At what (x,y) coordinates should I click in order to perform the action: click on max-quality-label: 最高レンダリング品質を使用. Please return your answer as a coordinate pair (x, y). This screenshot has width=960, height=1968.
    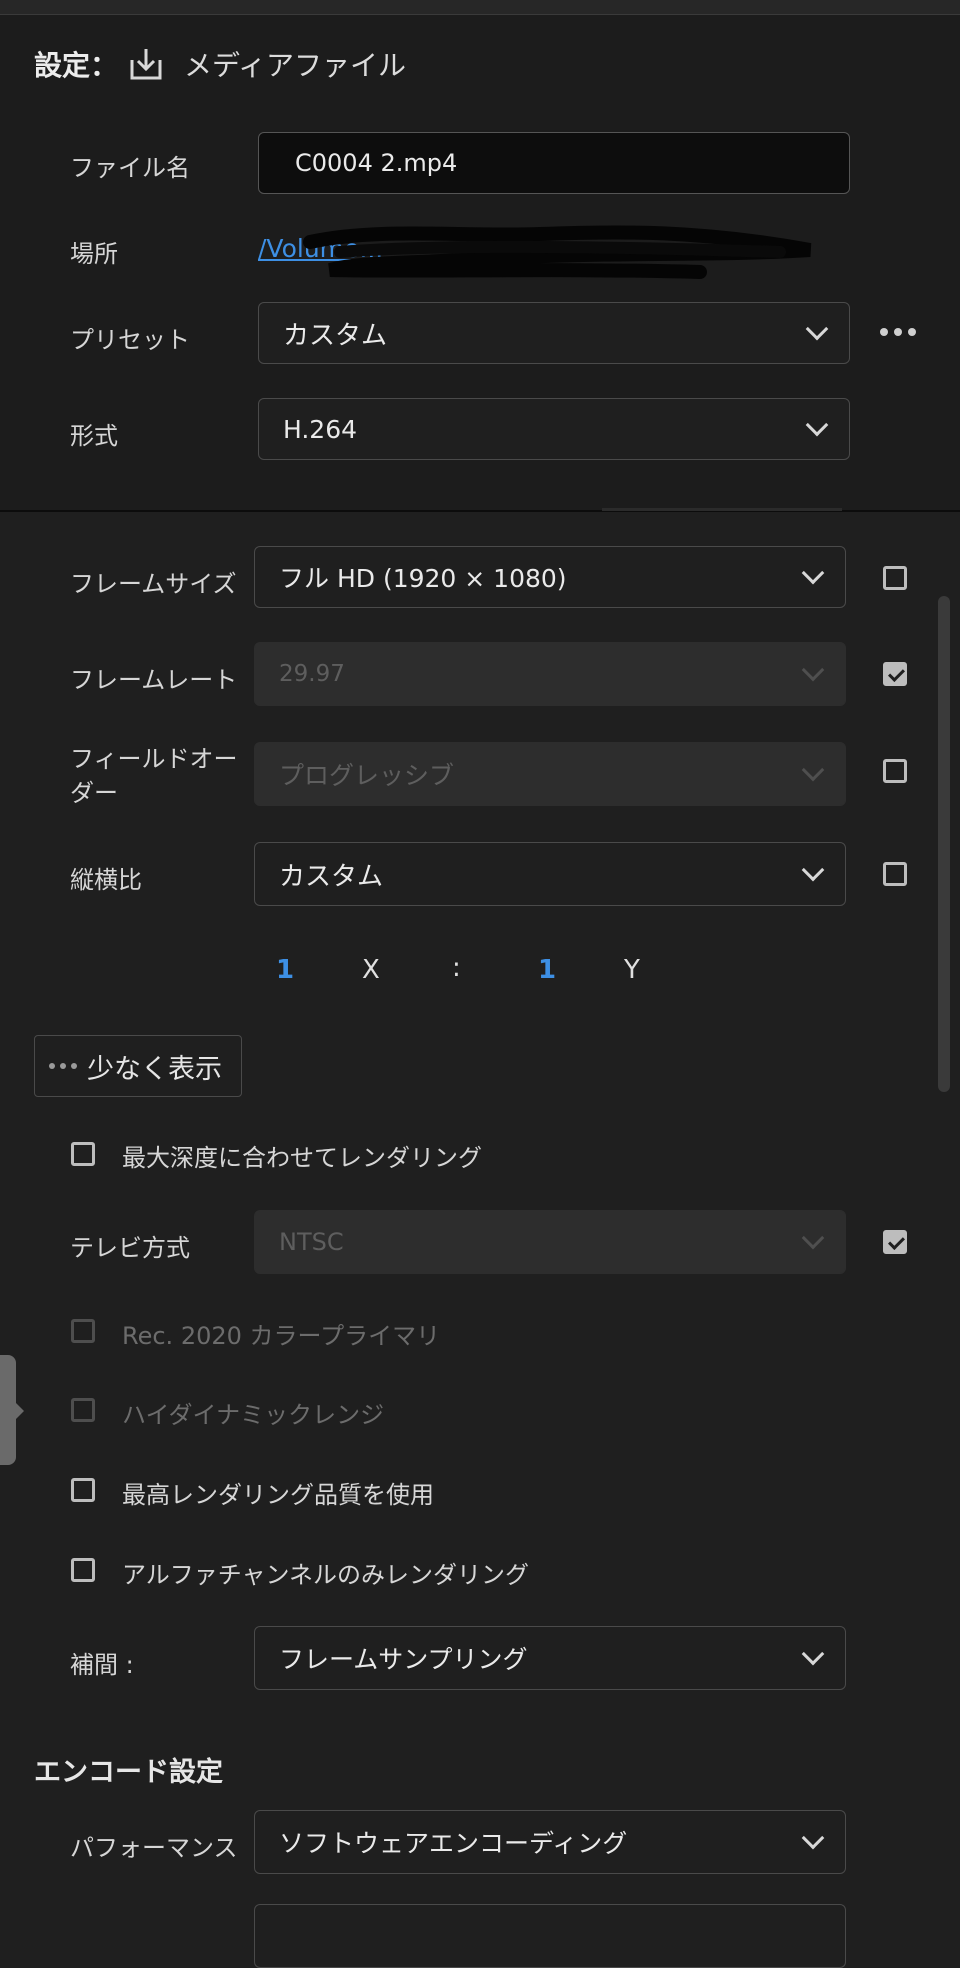
    Looking at the image, I should click on (278, 1495).